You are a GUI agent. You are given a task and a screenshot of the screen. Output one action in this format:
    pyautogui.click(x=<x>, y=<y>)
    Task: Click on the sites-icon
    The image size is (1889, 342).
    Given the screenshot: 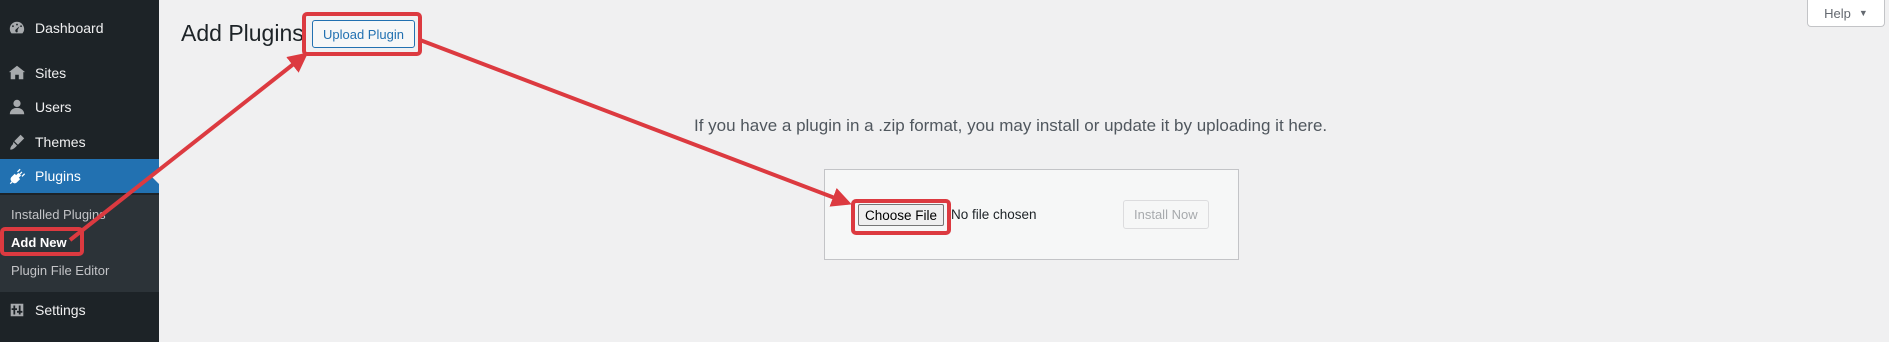 What is the action you would take?
    pyautogui.click(x=17, y=73)
    